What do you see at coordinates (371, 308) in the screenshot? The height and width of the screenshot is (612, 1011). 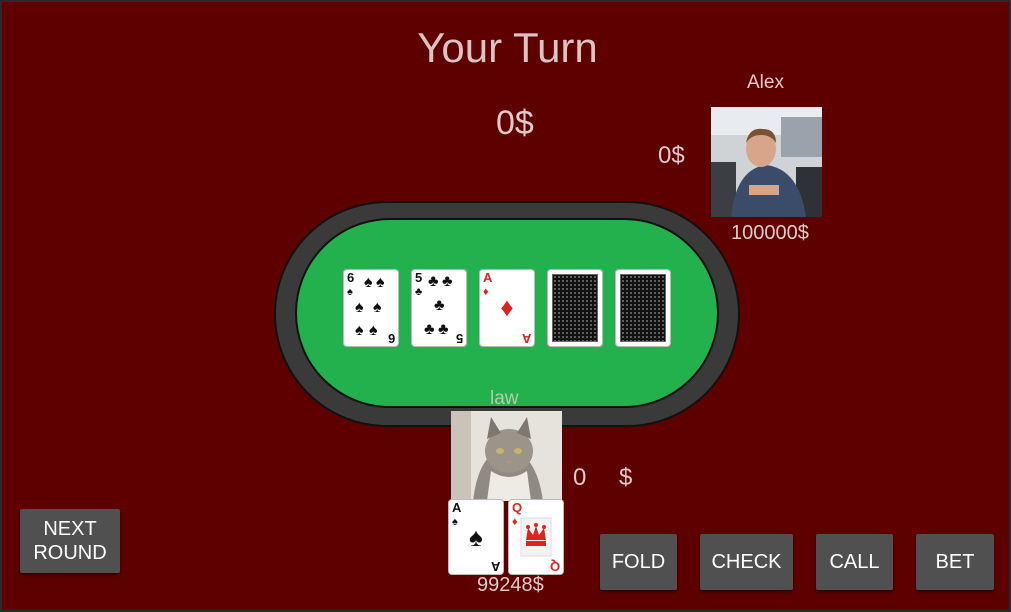 I see `community-card: 6 ♠ ♠ ♠ ♠ ♠ ♠ ♠ 6` at bounding box center [371, 308].